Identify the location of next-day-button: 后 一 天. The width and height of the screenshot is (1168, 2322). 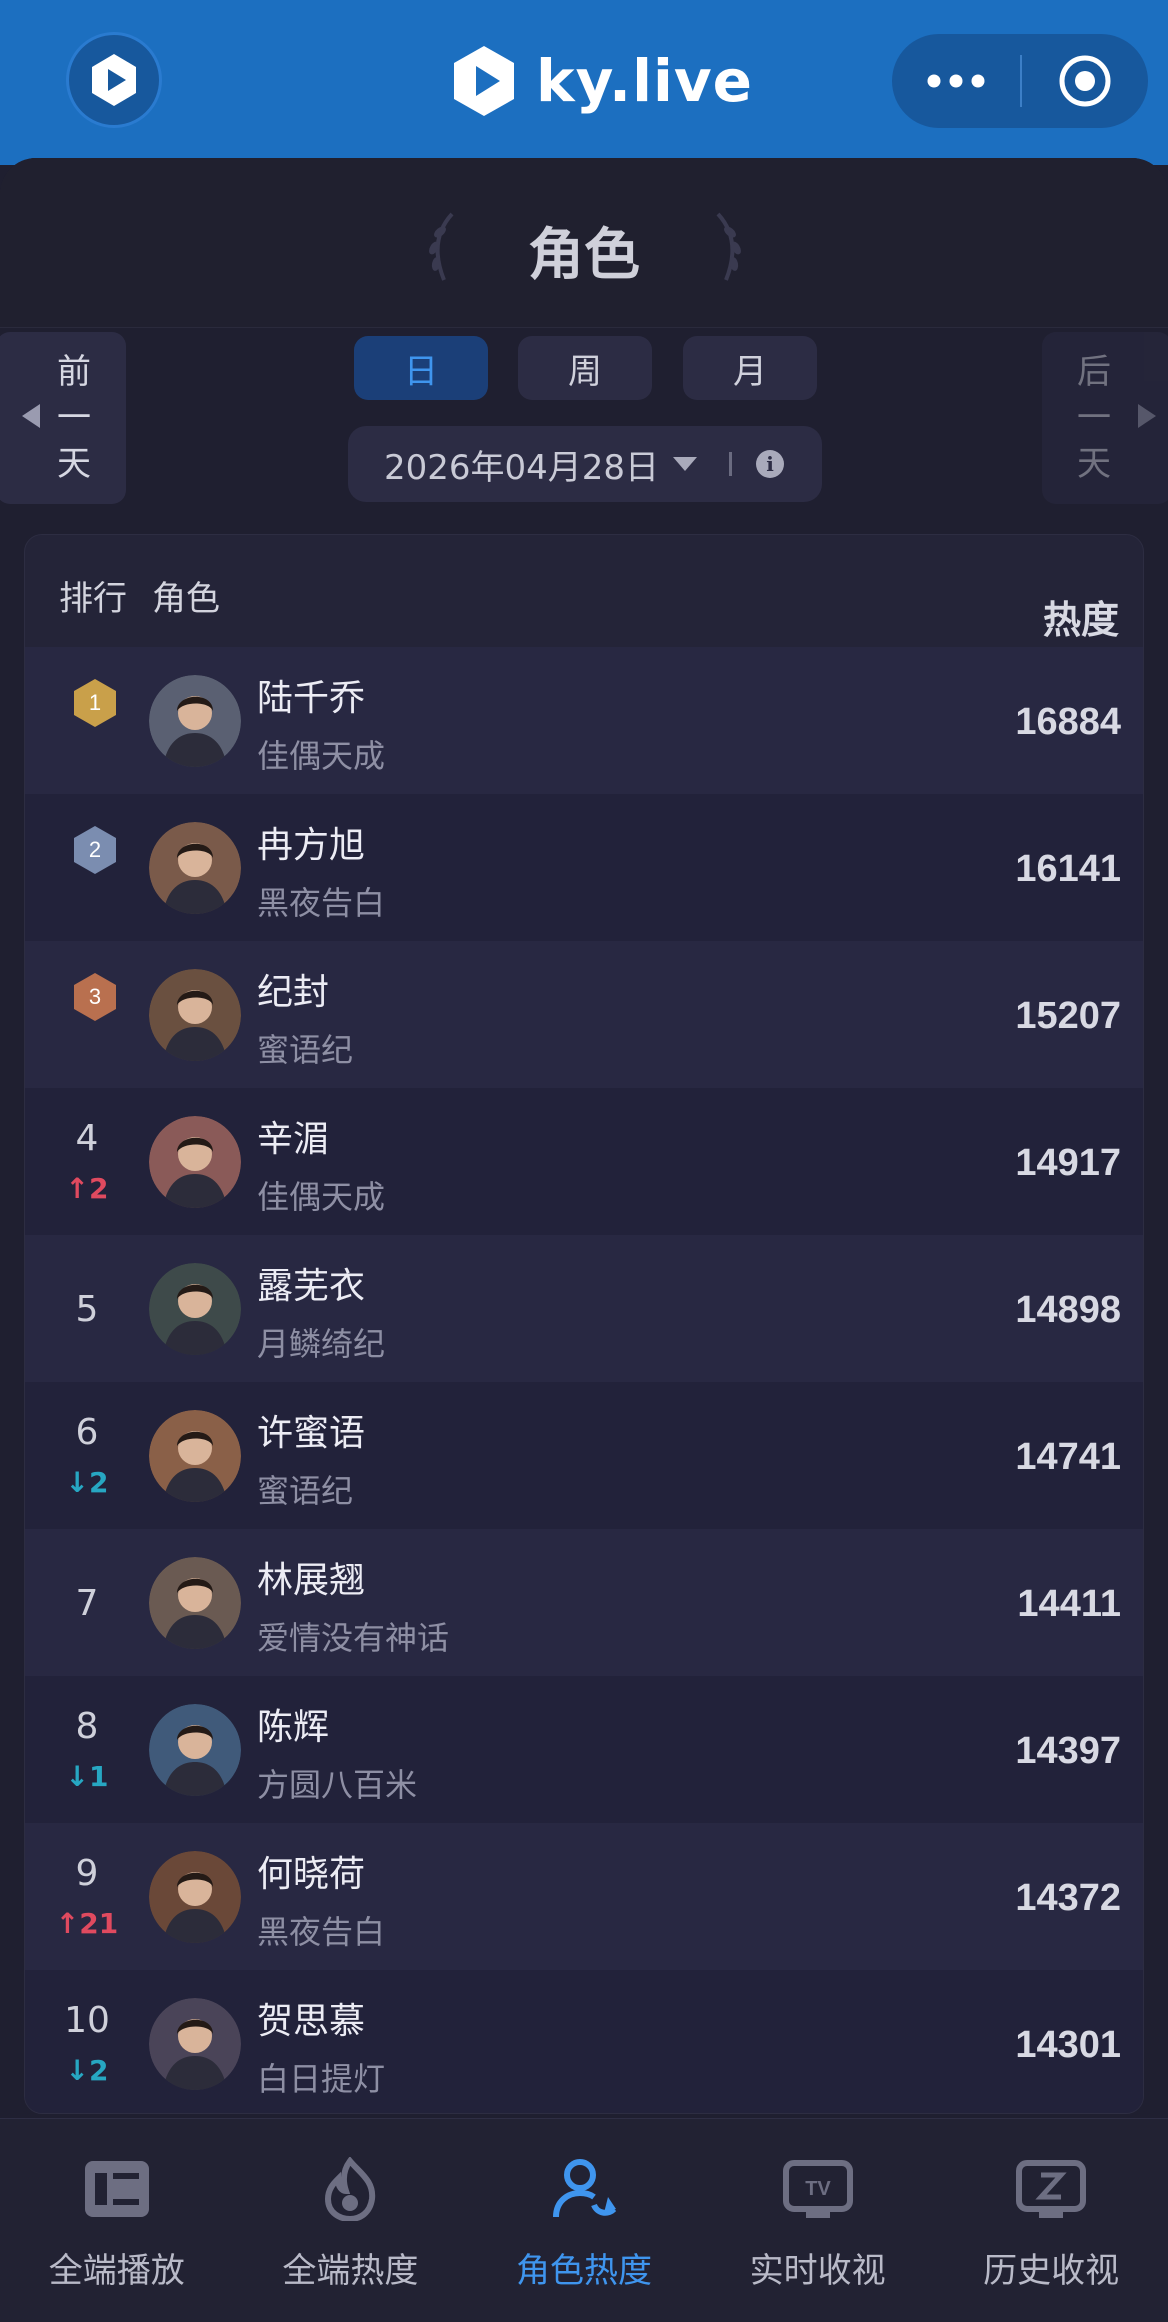
(1105, 418).